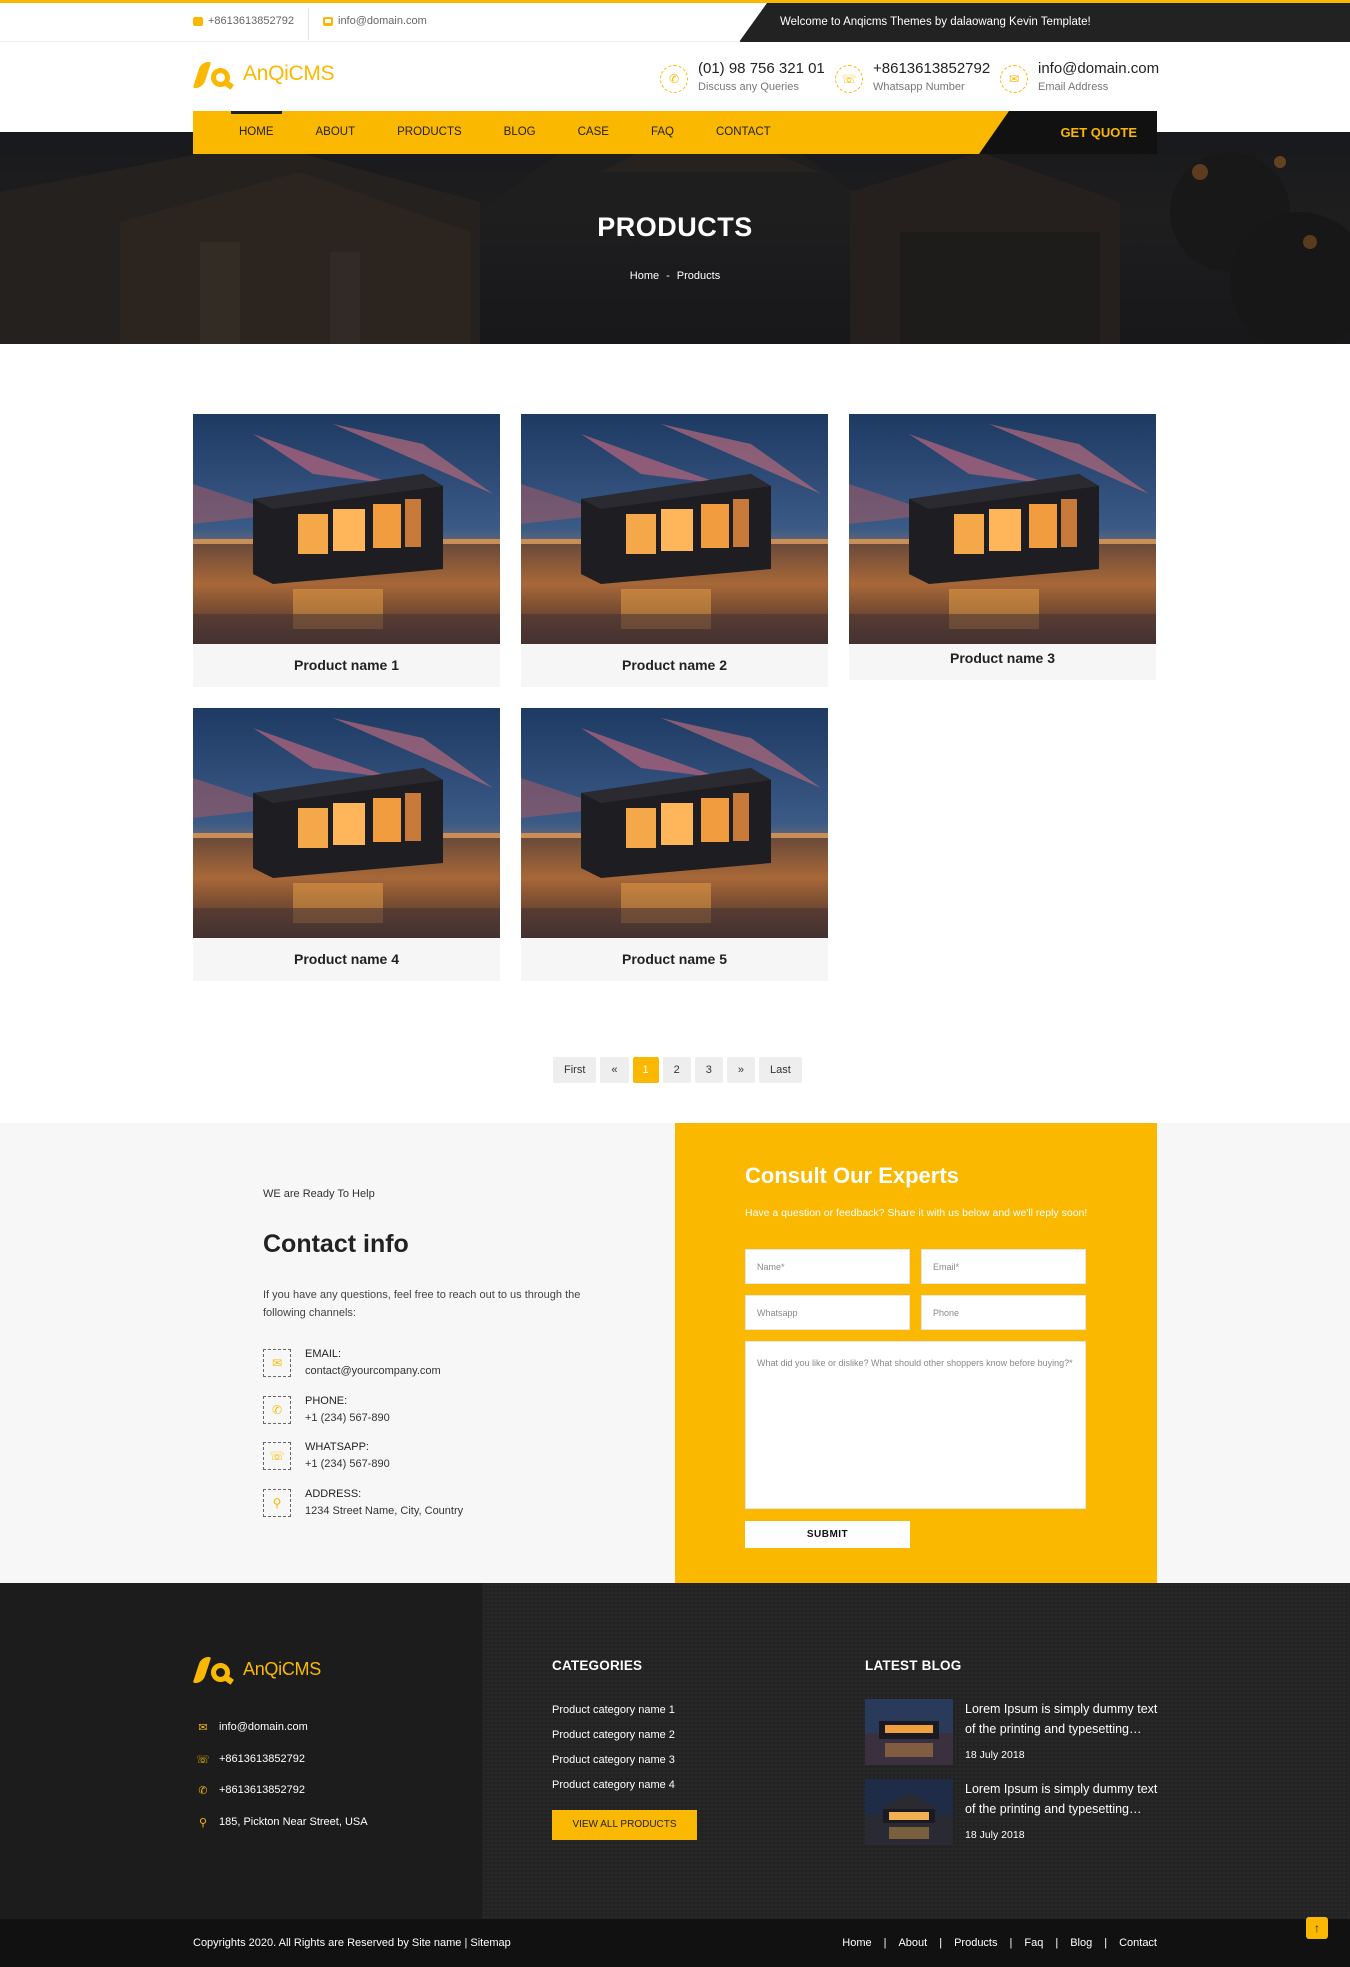 This screenshot has width=1350, height=1967. I want to click on footer-category-link: Product category name 1, so click(613, 1710).